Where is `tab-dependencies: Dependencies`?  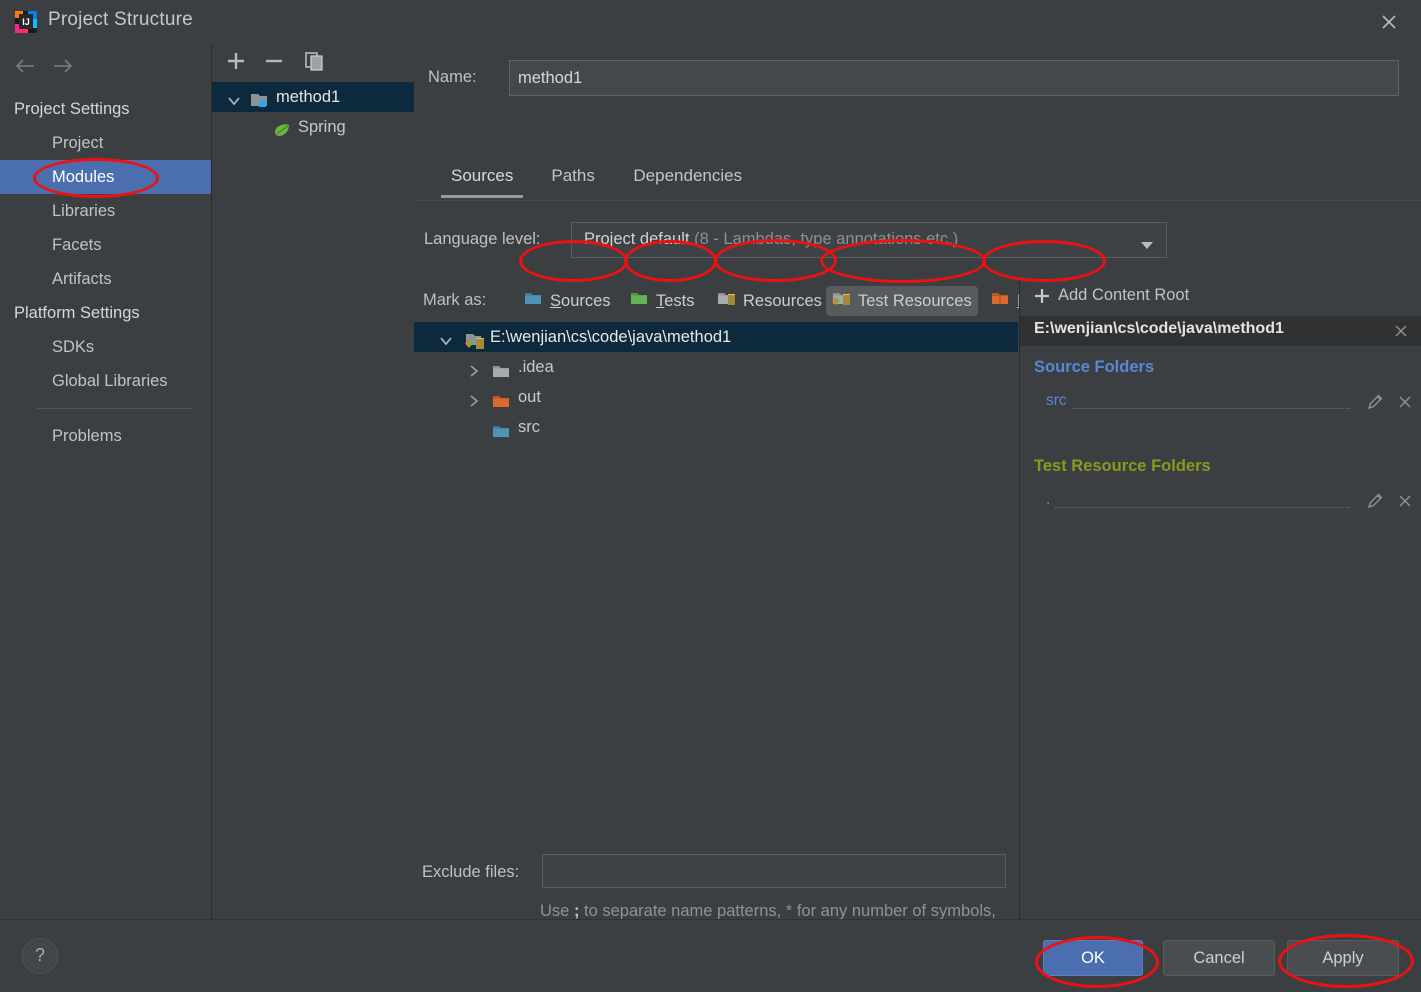
tab-dependencies: Dependencies is located at coordinates (687, 180).